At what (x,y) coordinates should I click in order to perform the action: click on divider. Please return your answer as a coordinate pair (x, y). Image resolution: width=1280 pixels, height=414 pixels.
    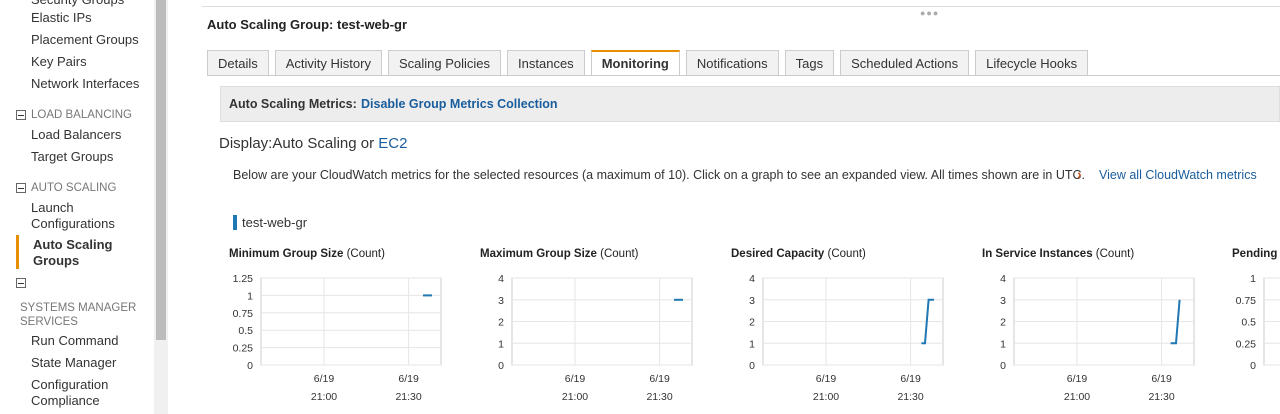
    Looking at the image, I should click on (743, 75).